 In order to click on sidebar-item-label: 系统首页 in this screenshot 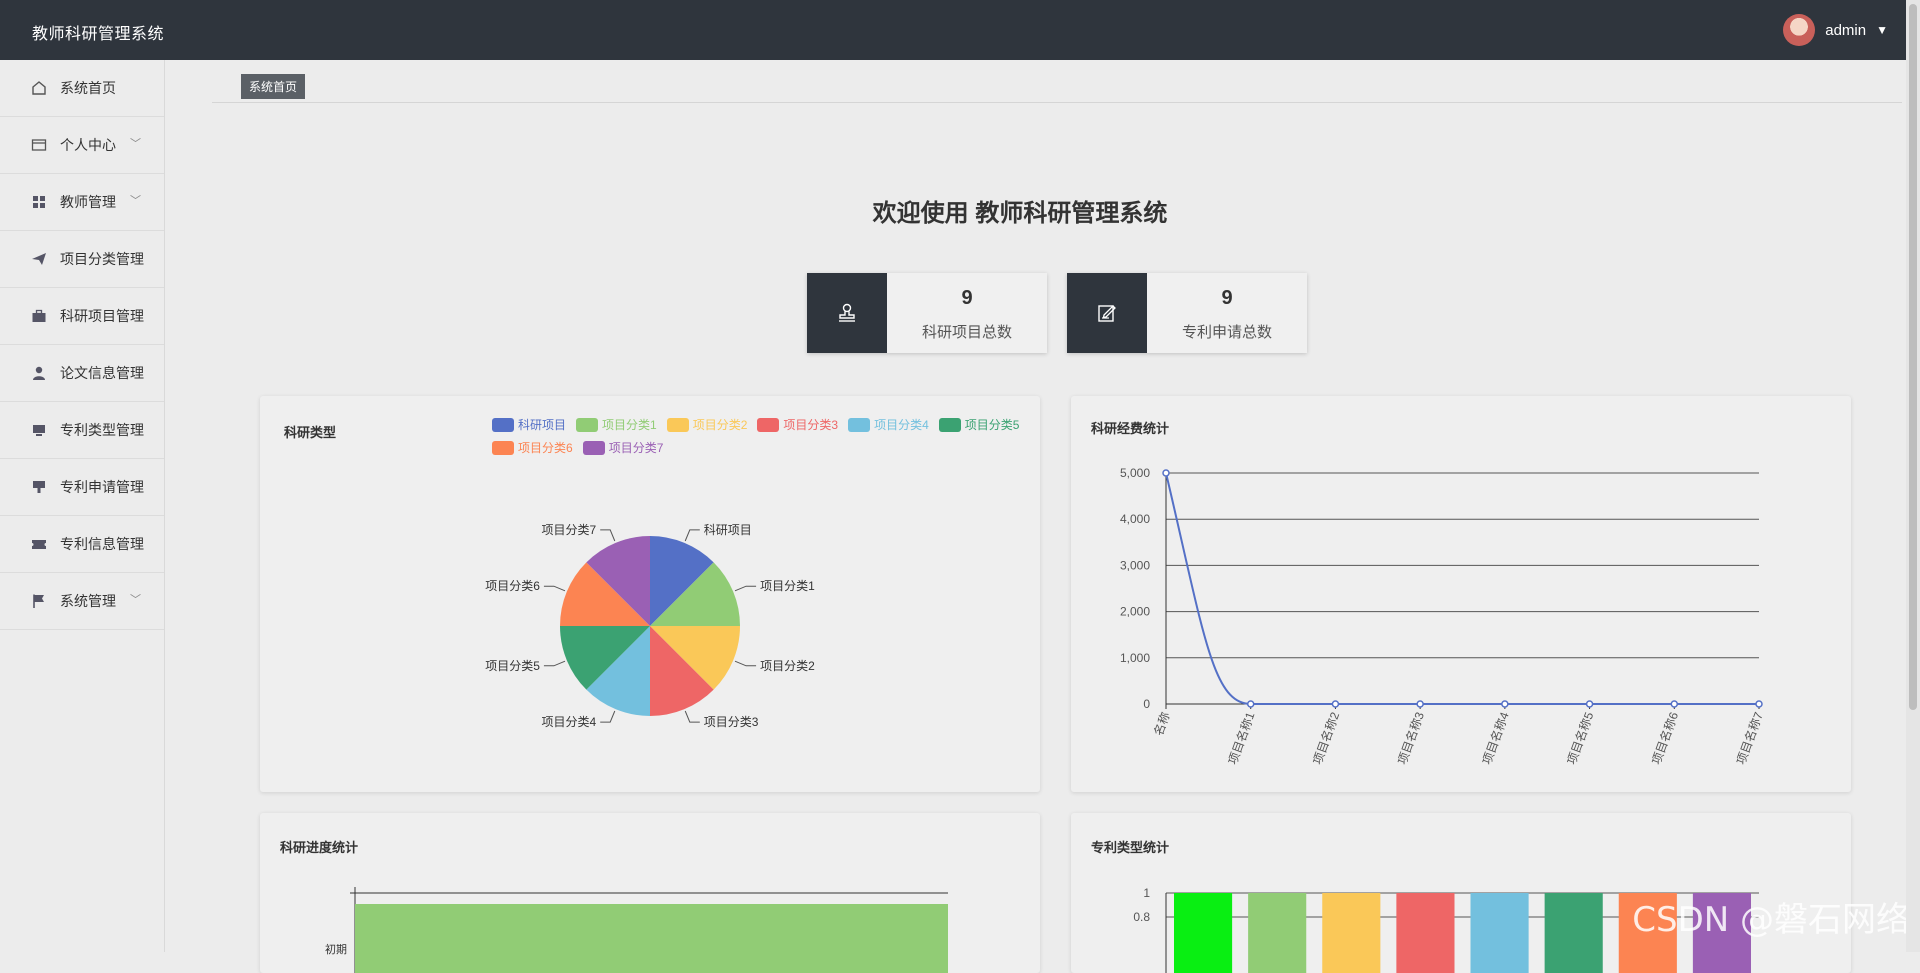, I will do `click(88, 88)`.